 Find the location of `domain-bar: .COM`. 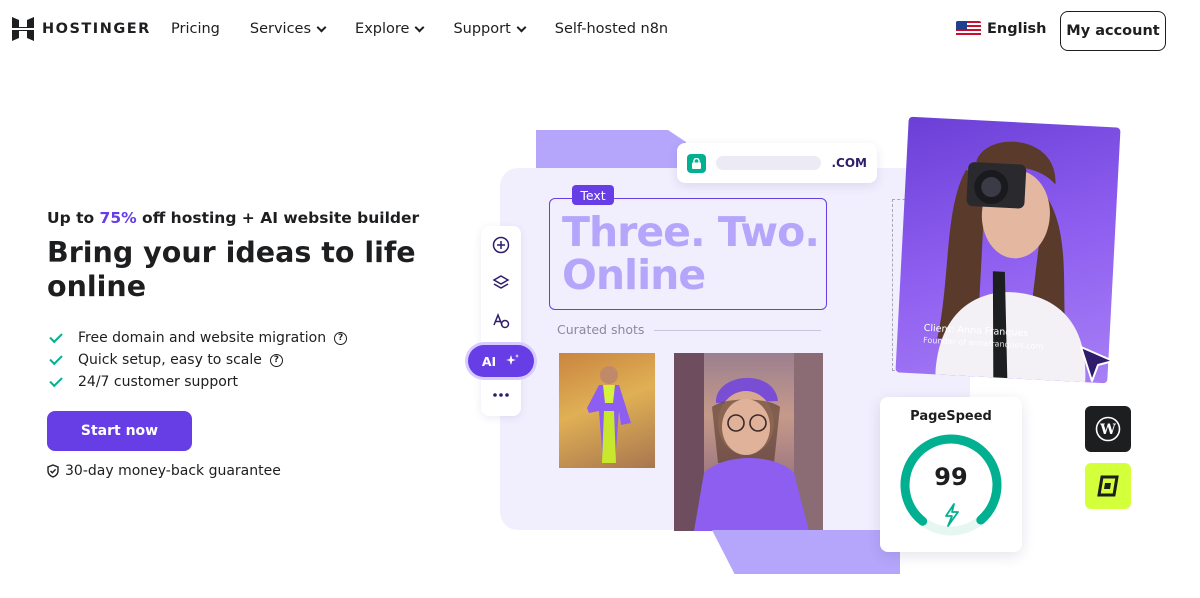

domain-bar: .COM is located at coordinates (777, 163).